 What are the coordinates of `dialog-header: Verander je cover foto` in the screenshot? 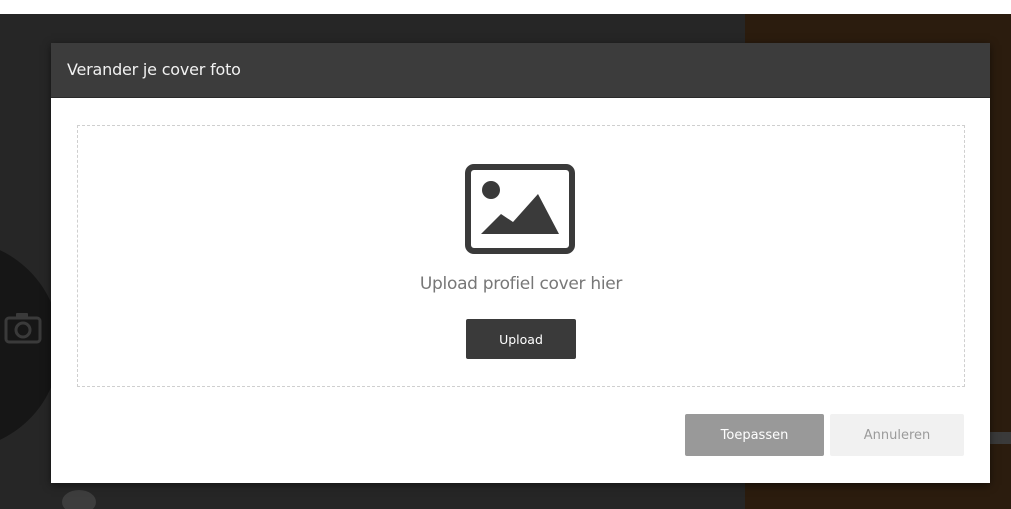 It's located at (520, 70).